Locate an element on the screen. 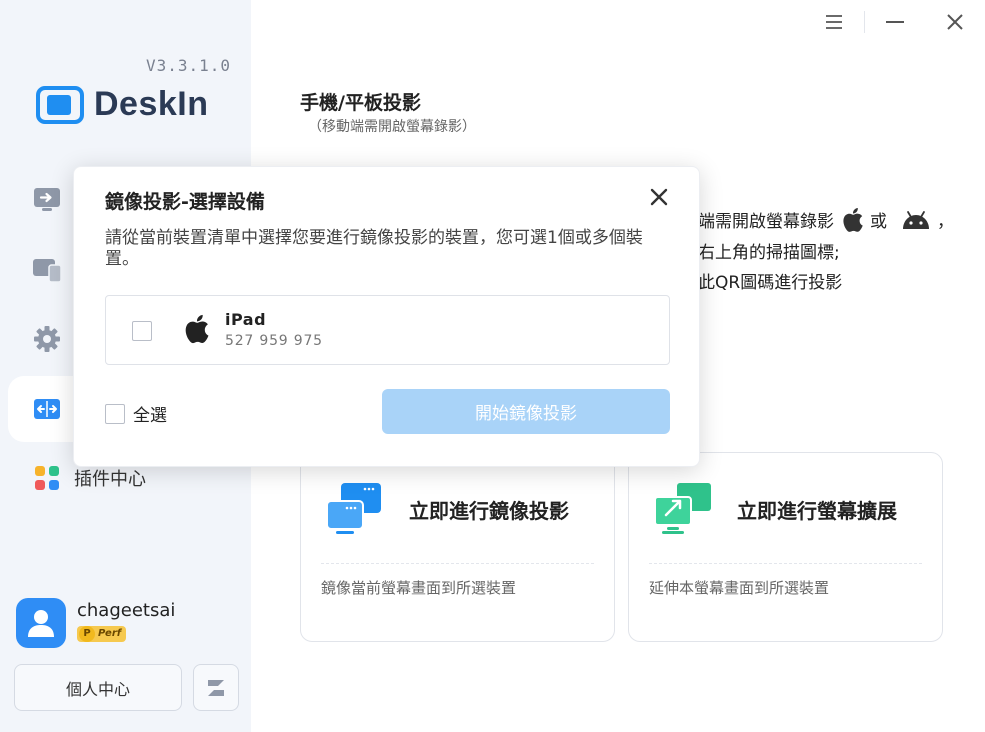 This screenshot has width=985, height=732. mirror-cast-icon is located at coordinates (47, 409).